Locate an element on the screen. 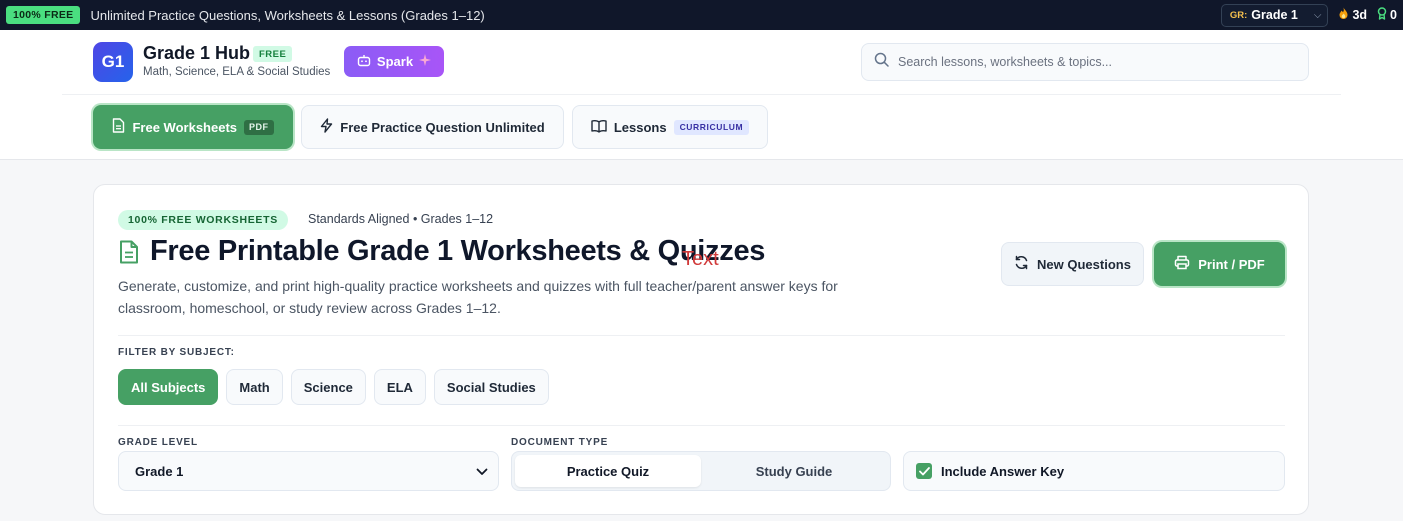  grade-selector: GR: Grade 1 ⌵ is located at coordinates (1274, 15).